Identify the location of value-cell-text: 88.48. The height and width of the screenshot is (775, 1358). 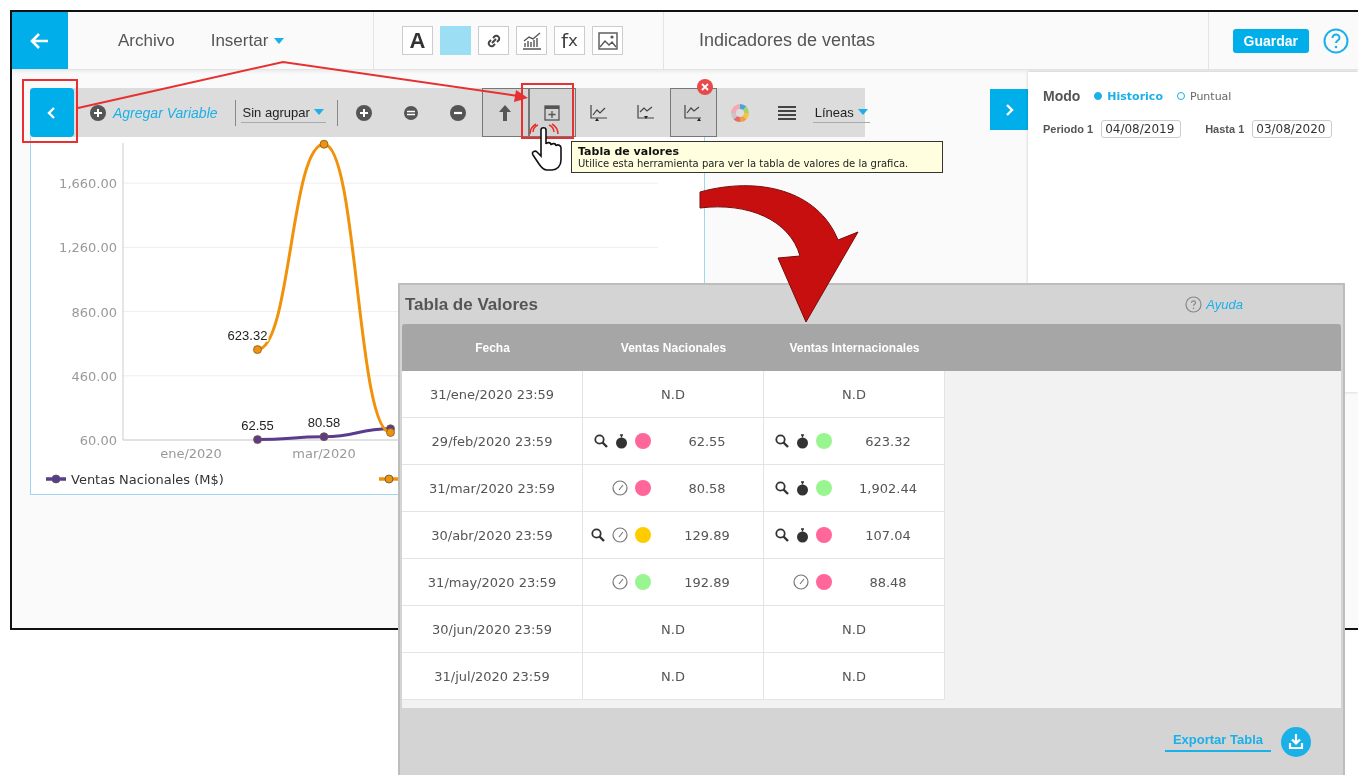
(888, 582).